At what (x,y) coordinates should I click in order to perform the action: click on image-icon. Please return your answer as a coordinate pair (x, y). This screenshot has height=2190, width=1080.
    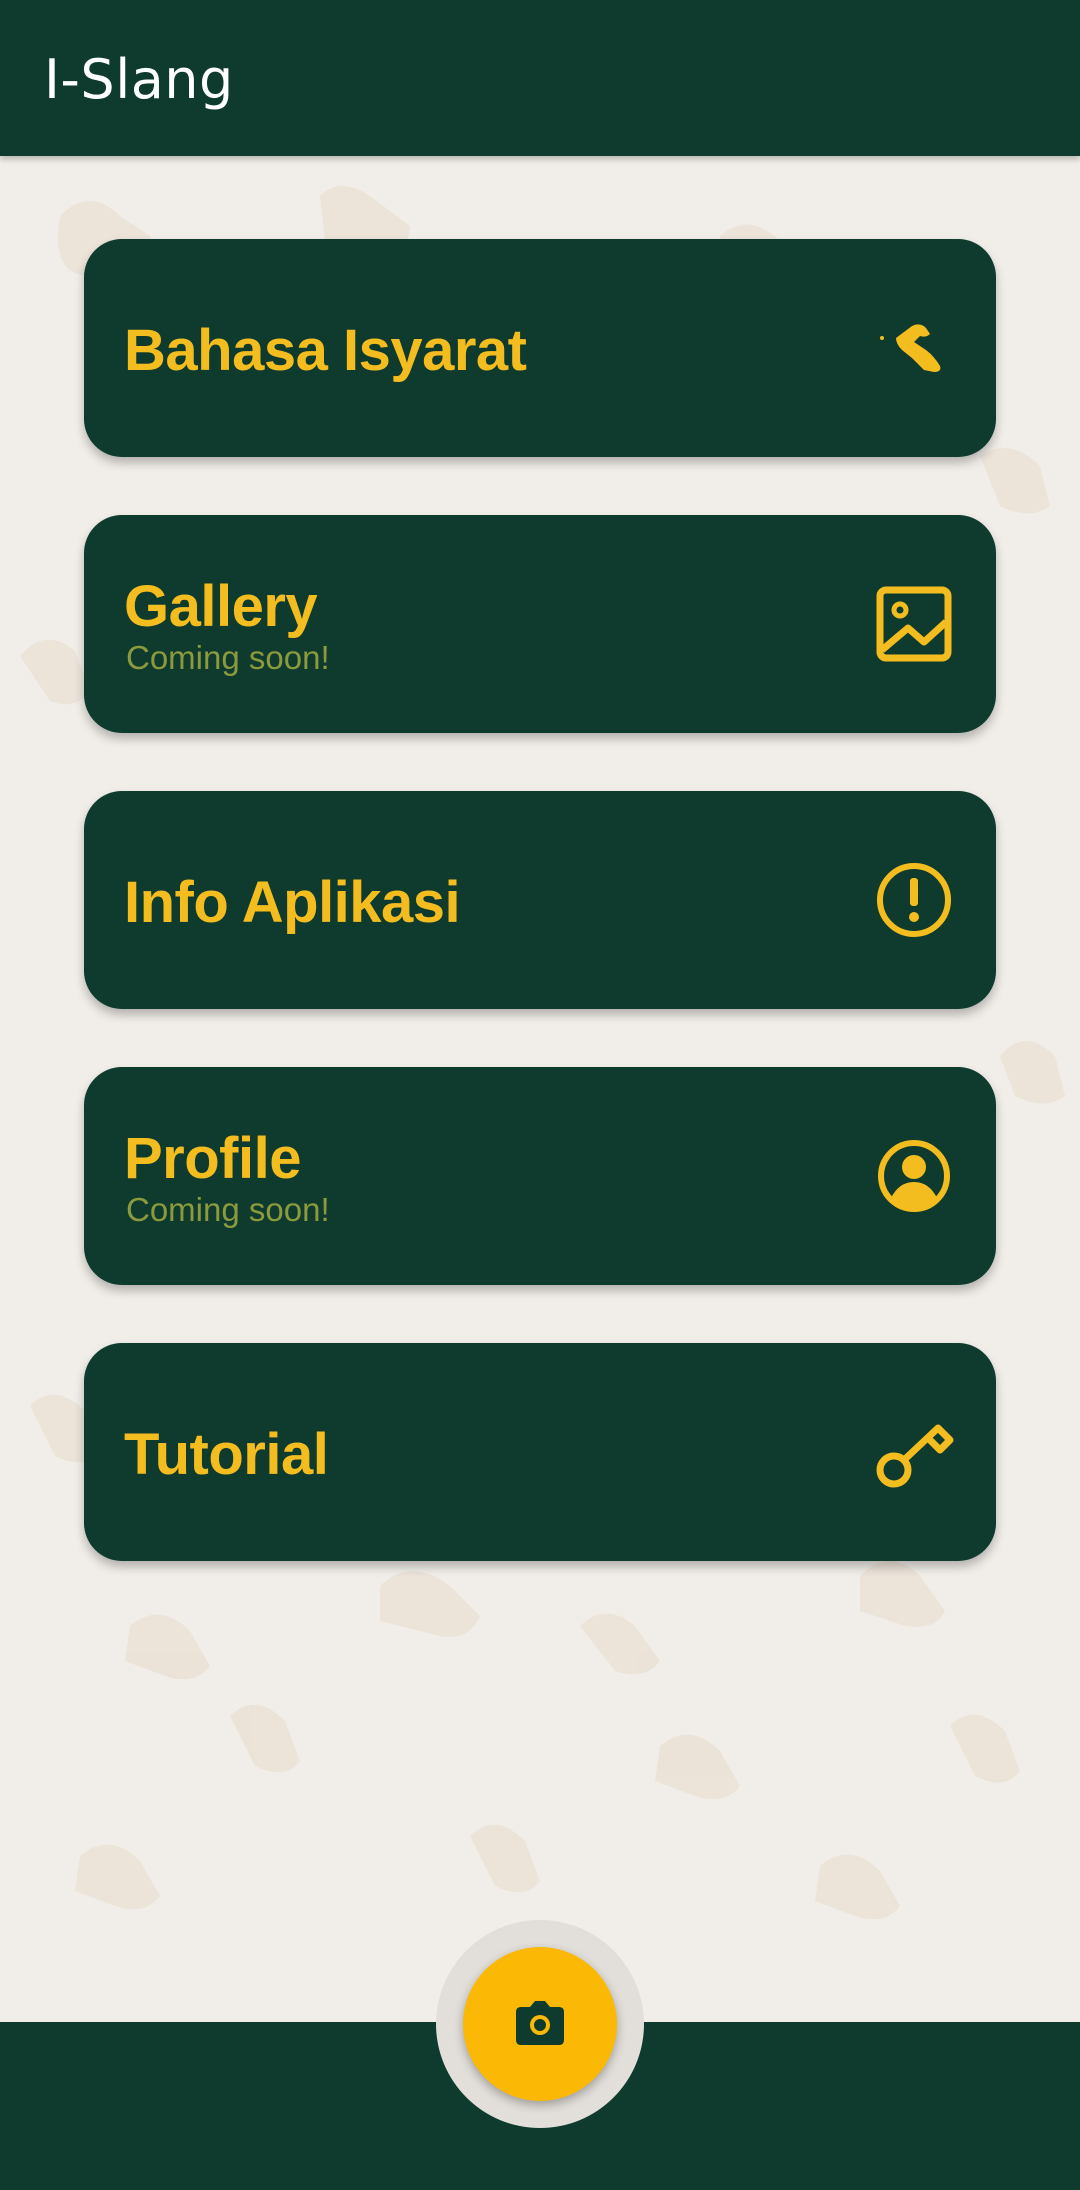
    Looking at the image, I should click on (914, 624).